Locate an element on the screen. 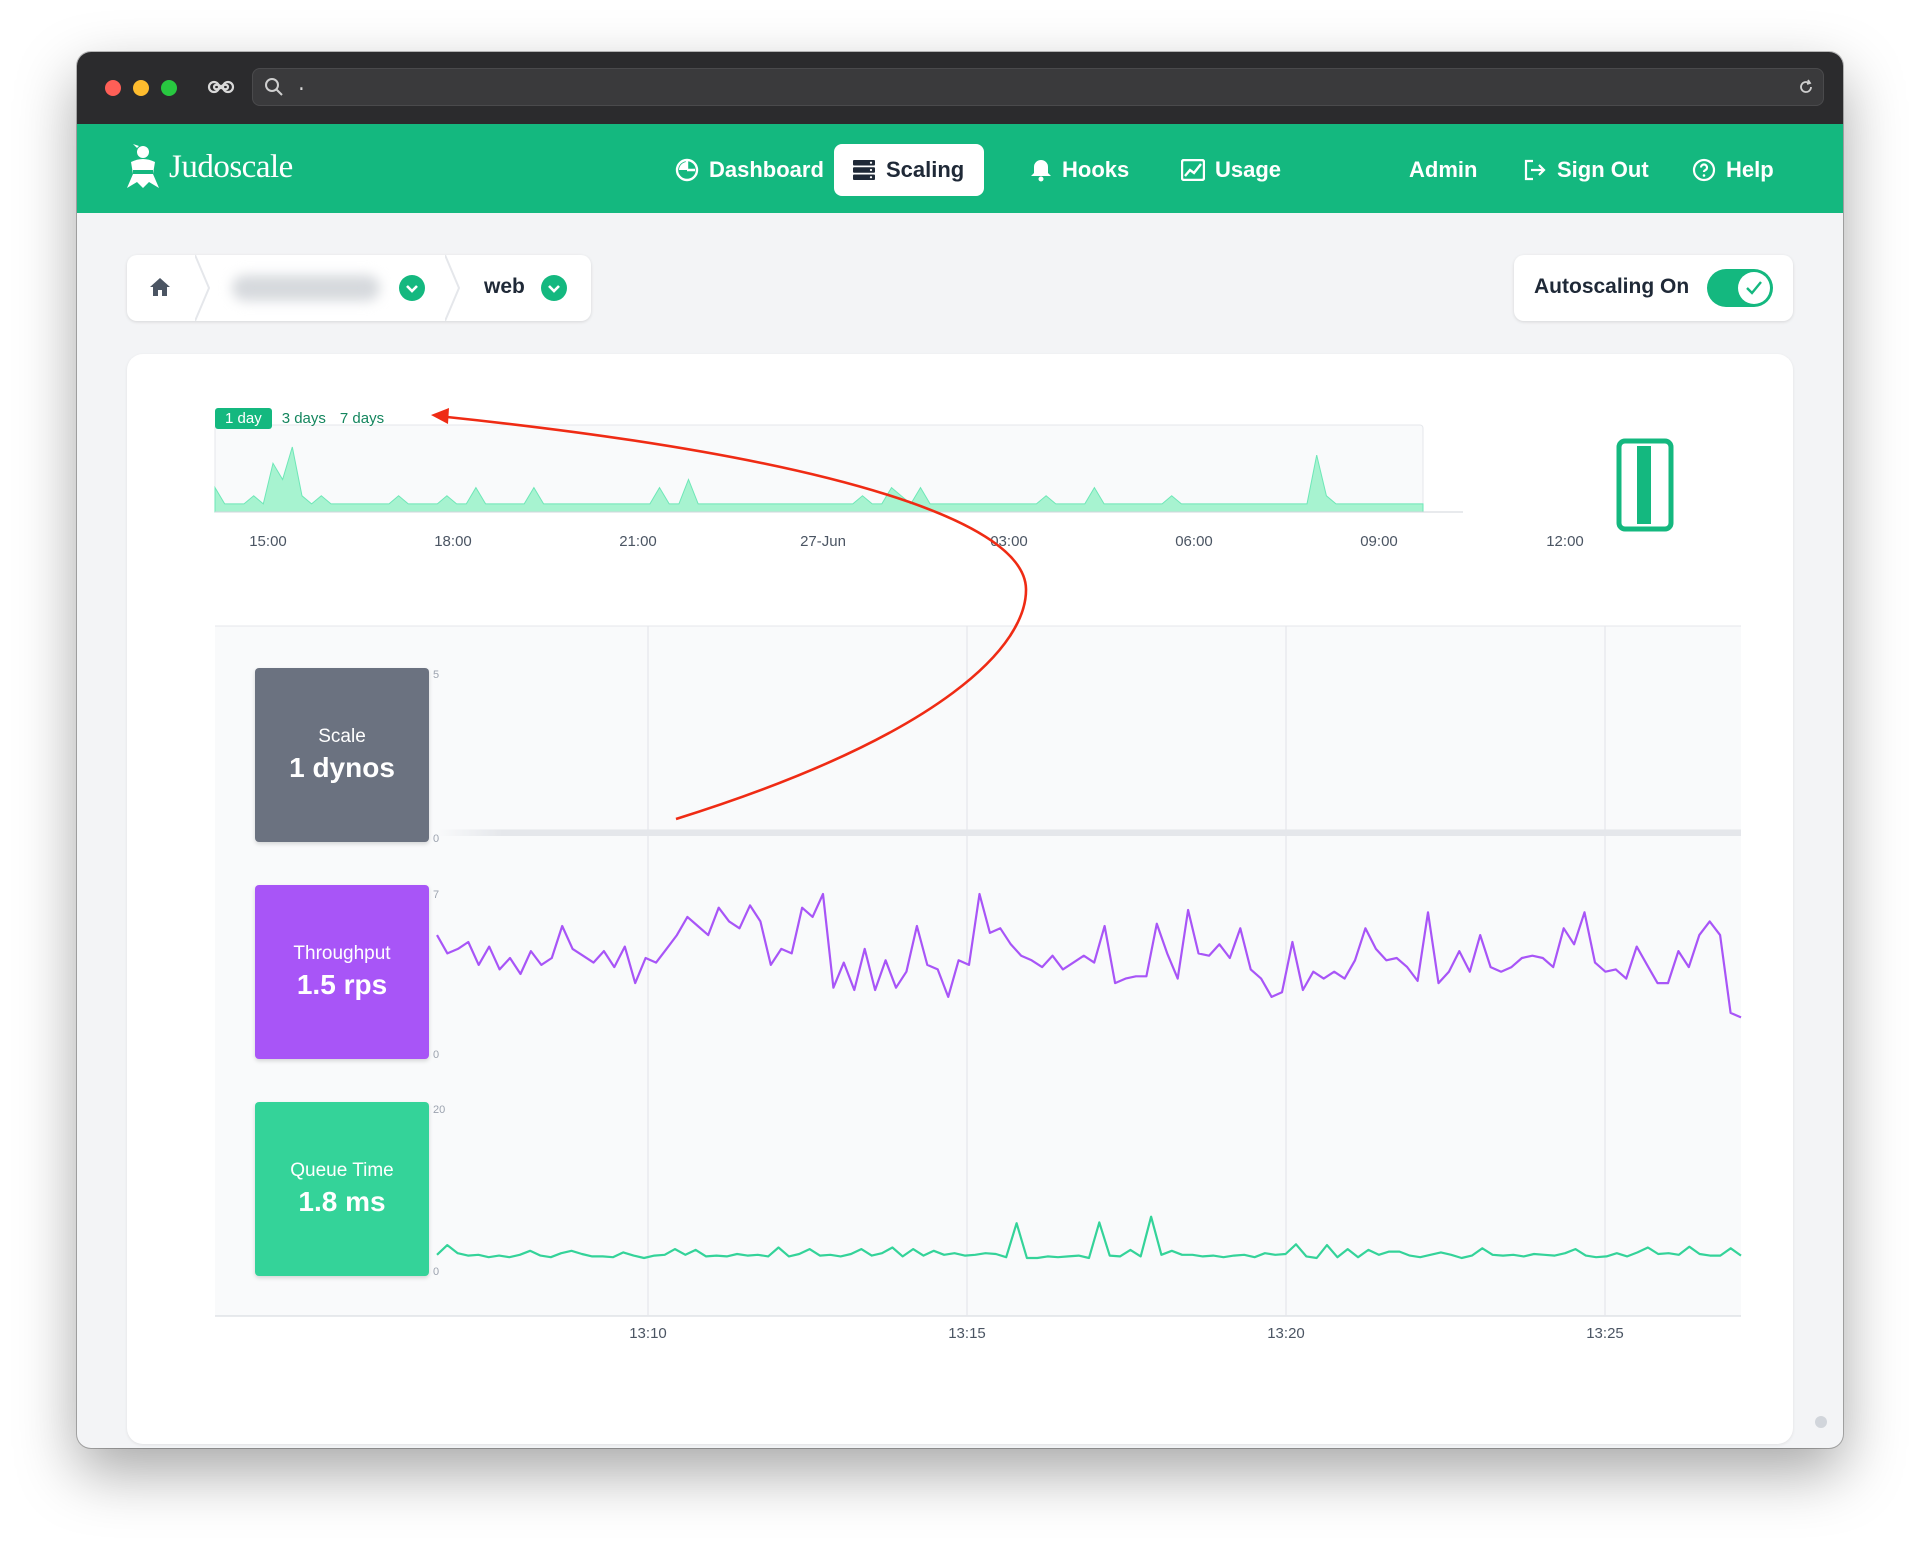 The width and height of the screenshot is (1920, 1551). reload-icon is located at coordinates (1806, 87).